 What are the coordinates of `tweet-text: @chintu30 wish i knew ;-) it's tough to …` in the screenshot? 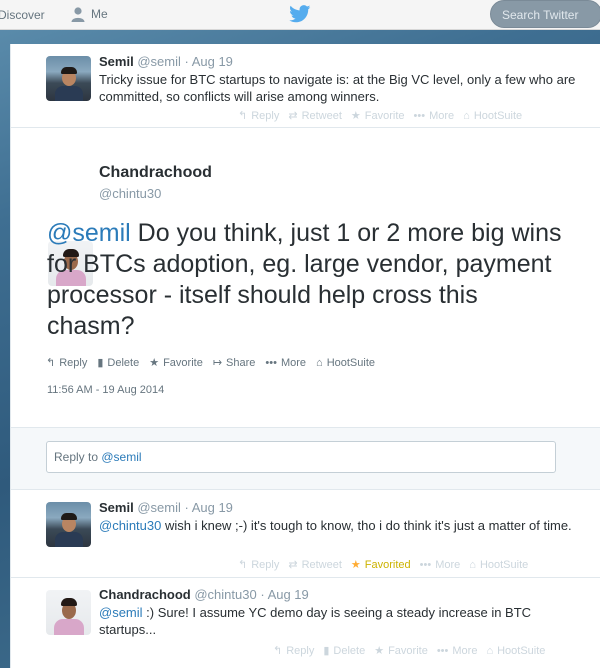 It's located at (335, 525).